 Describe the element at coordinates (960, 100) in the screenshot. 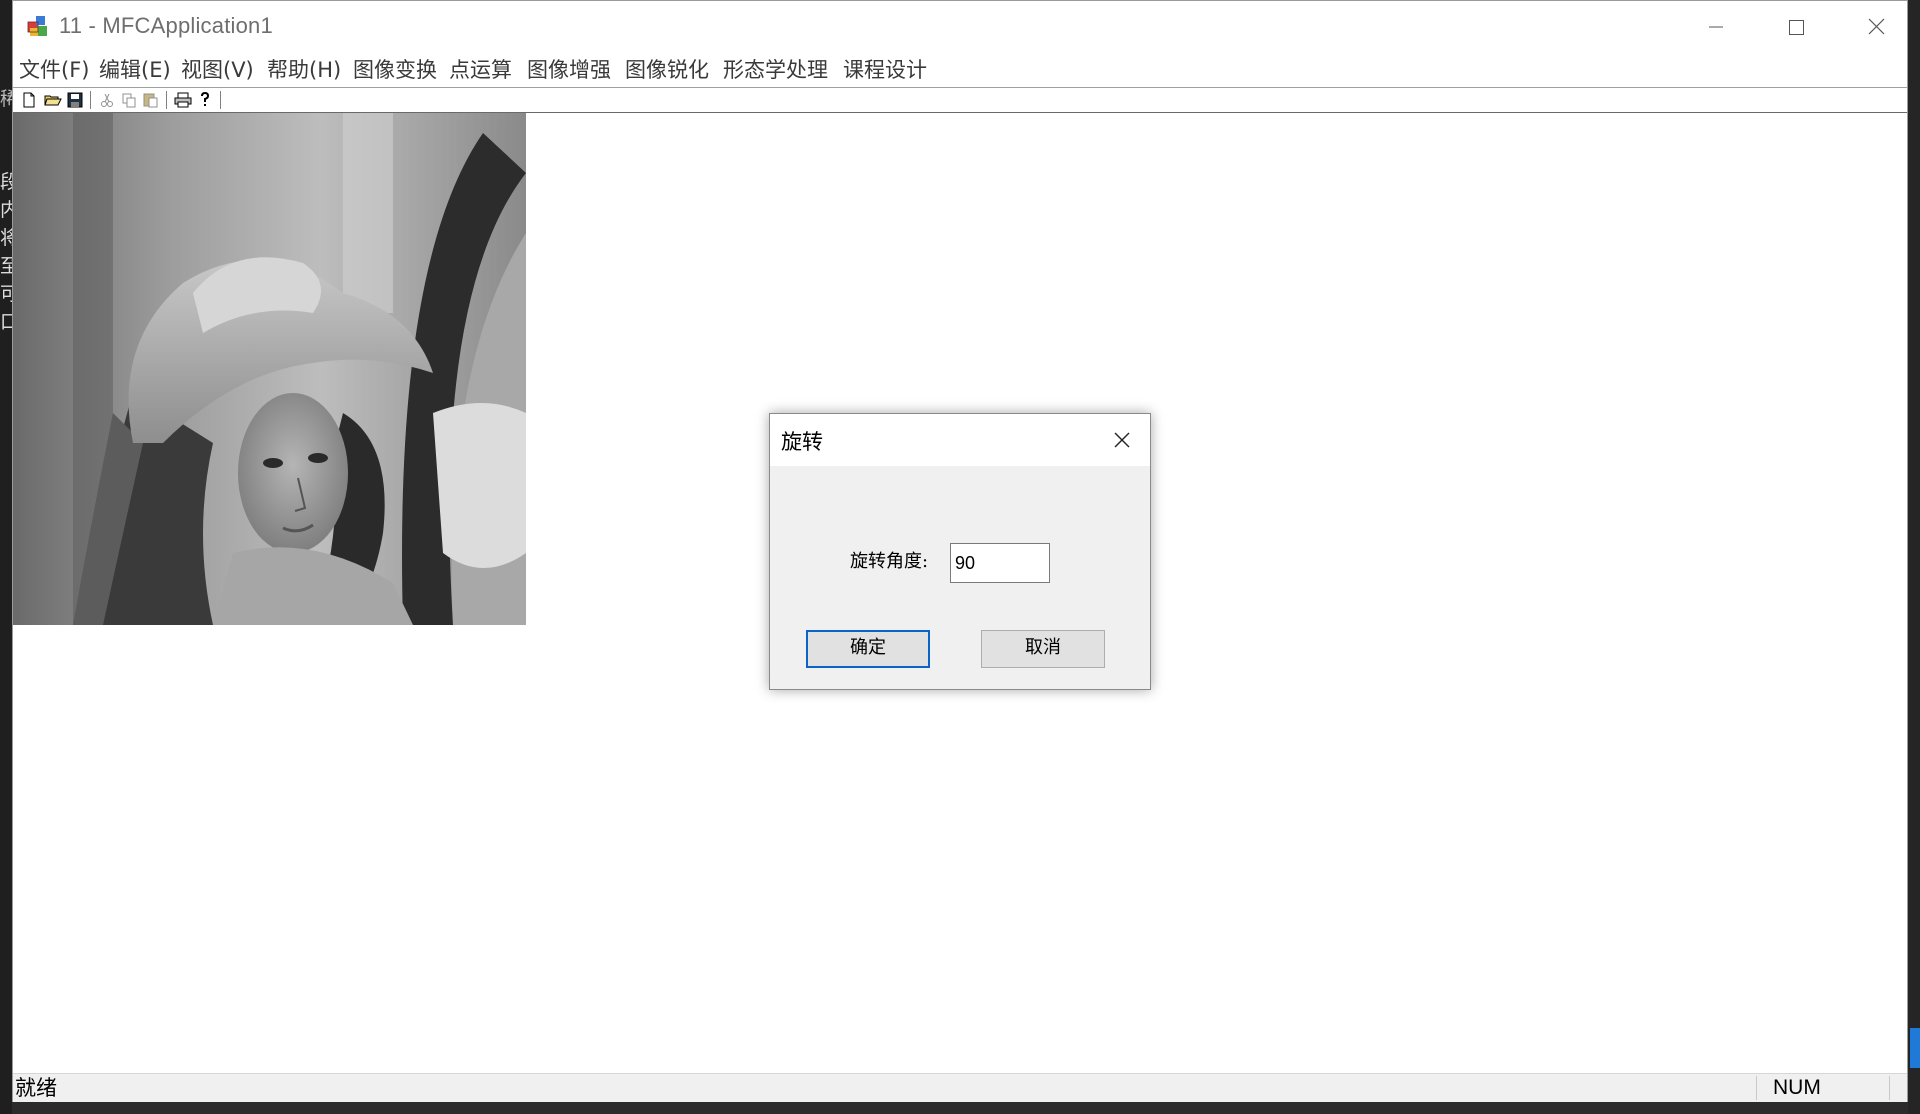

I see `toolbar` at that location.